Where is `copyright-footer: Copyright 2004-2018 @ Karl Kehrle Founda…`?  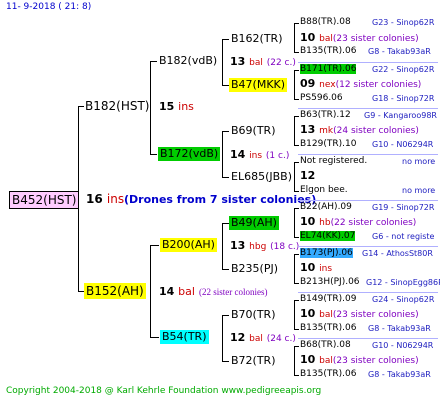 copyright-footer: Copyright 2004-2018 @ Karl Kehrle Founda… is located at coordinates (164, 391).